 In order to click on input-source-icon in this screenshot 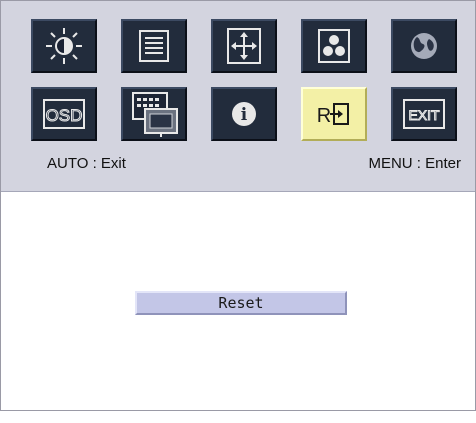, I will do `click(154, 114)`.